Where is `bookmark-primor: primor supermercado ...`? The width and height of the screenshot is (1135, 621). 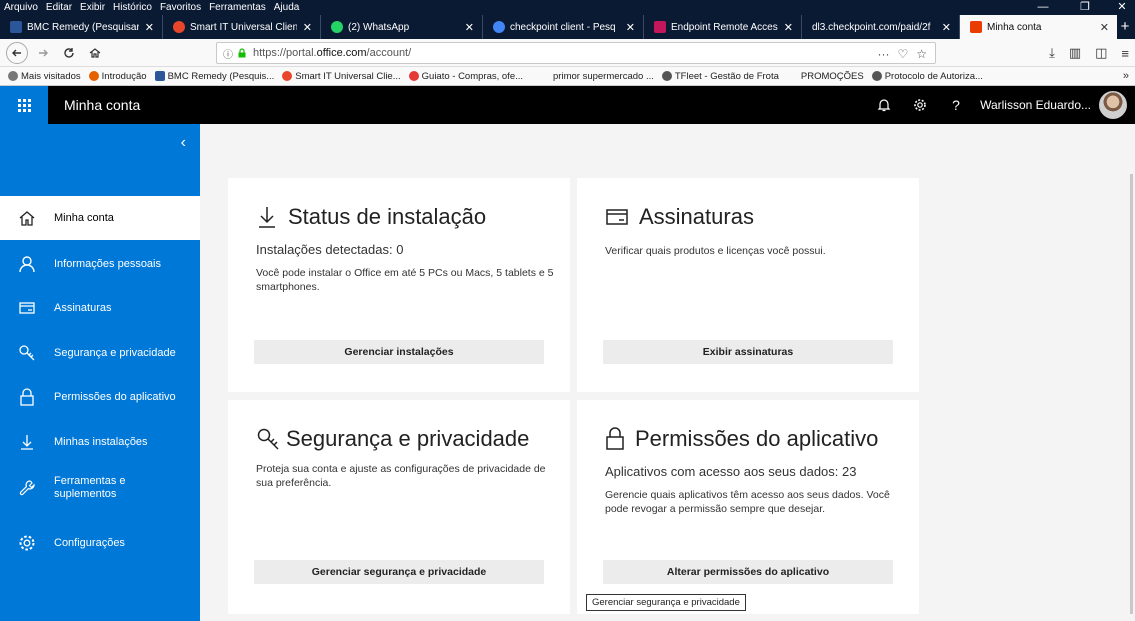
bookmark-primor: primor supermercado ... is located at coordinates (603, 76).